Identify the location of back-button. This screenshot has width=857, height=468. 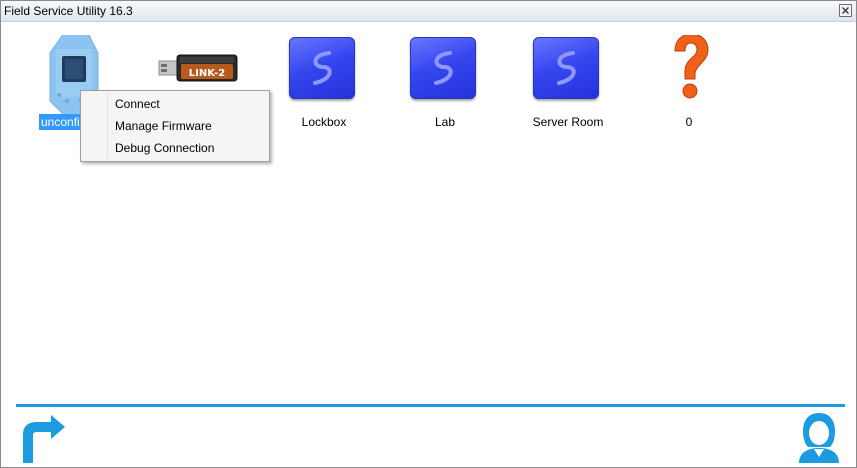
(41, 440).